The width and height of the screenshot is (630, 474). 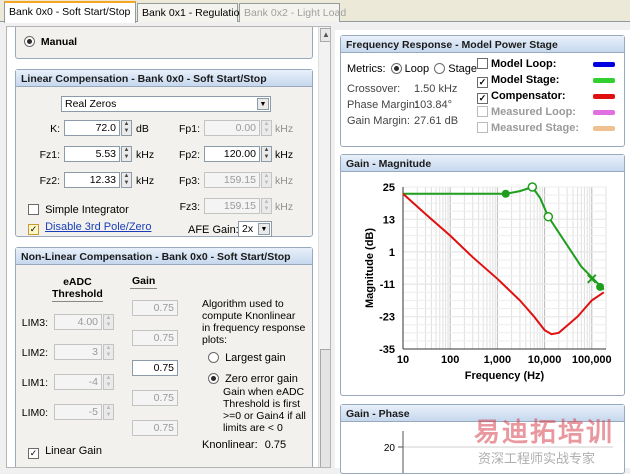 I want to click on tab-bank-0x2: Bank 0x2 - Light Load, so click(x=292, y=12).